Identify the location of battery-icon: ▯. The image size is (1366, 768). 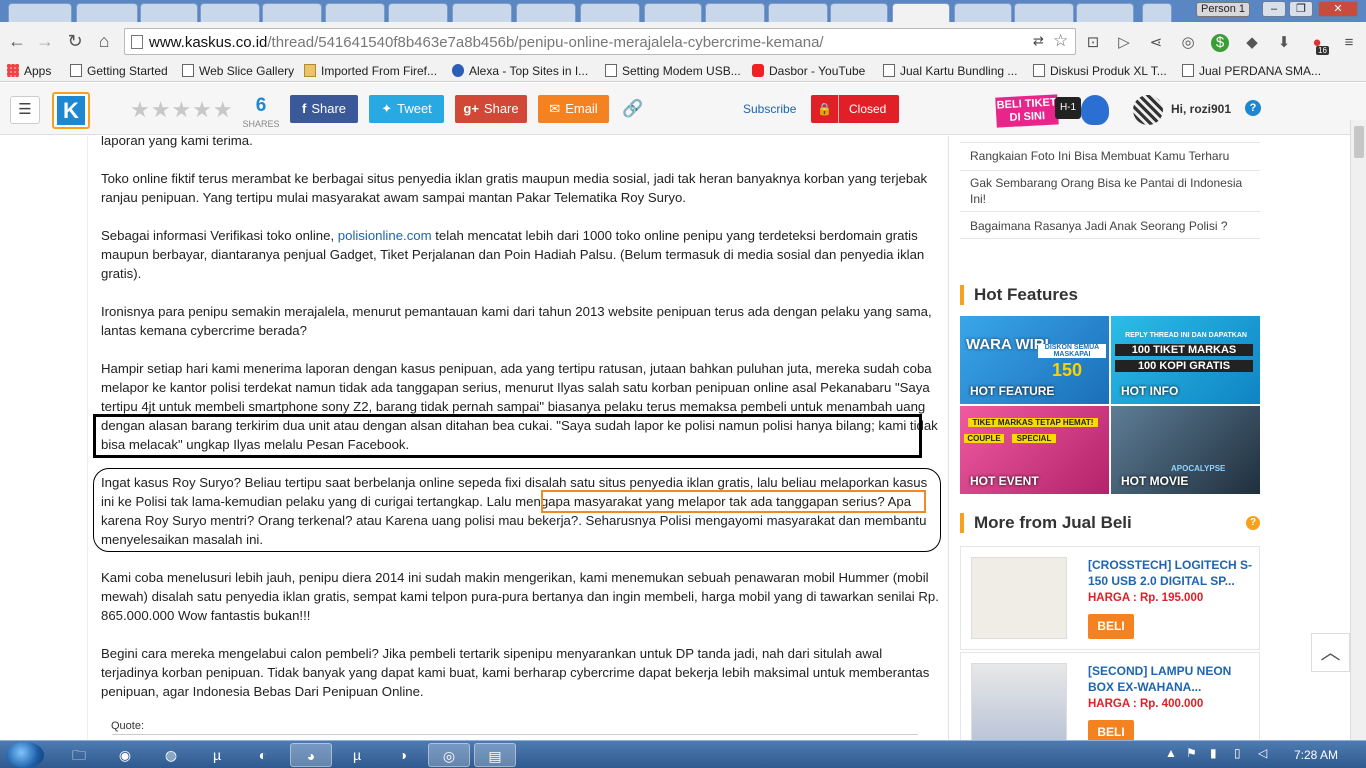
(1237, 753).